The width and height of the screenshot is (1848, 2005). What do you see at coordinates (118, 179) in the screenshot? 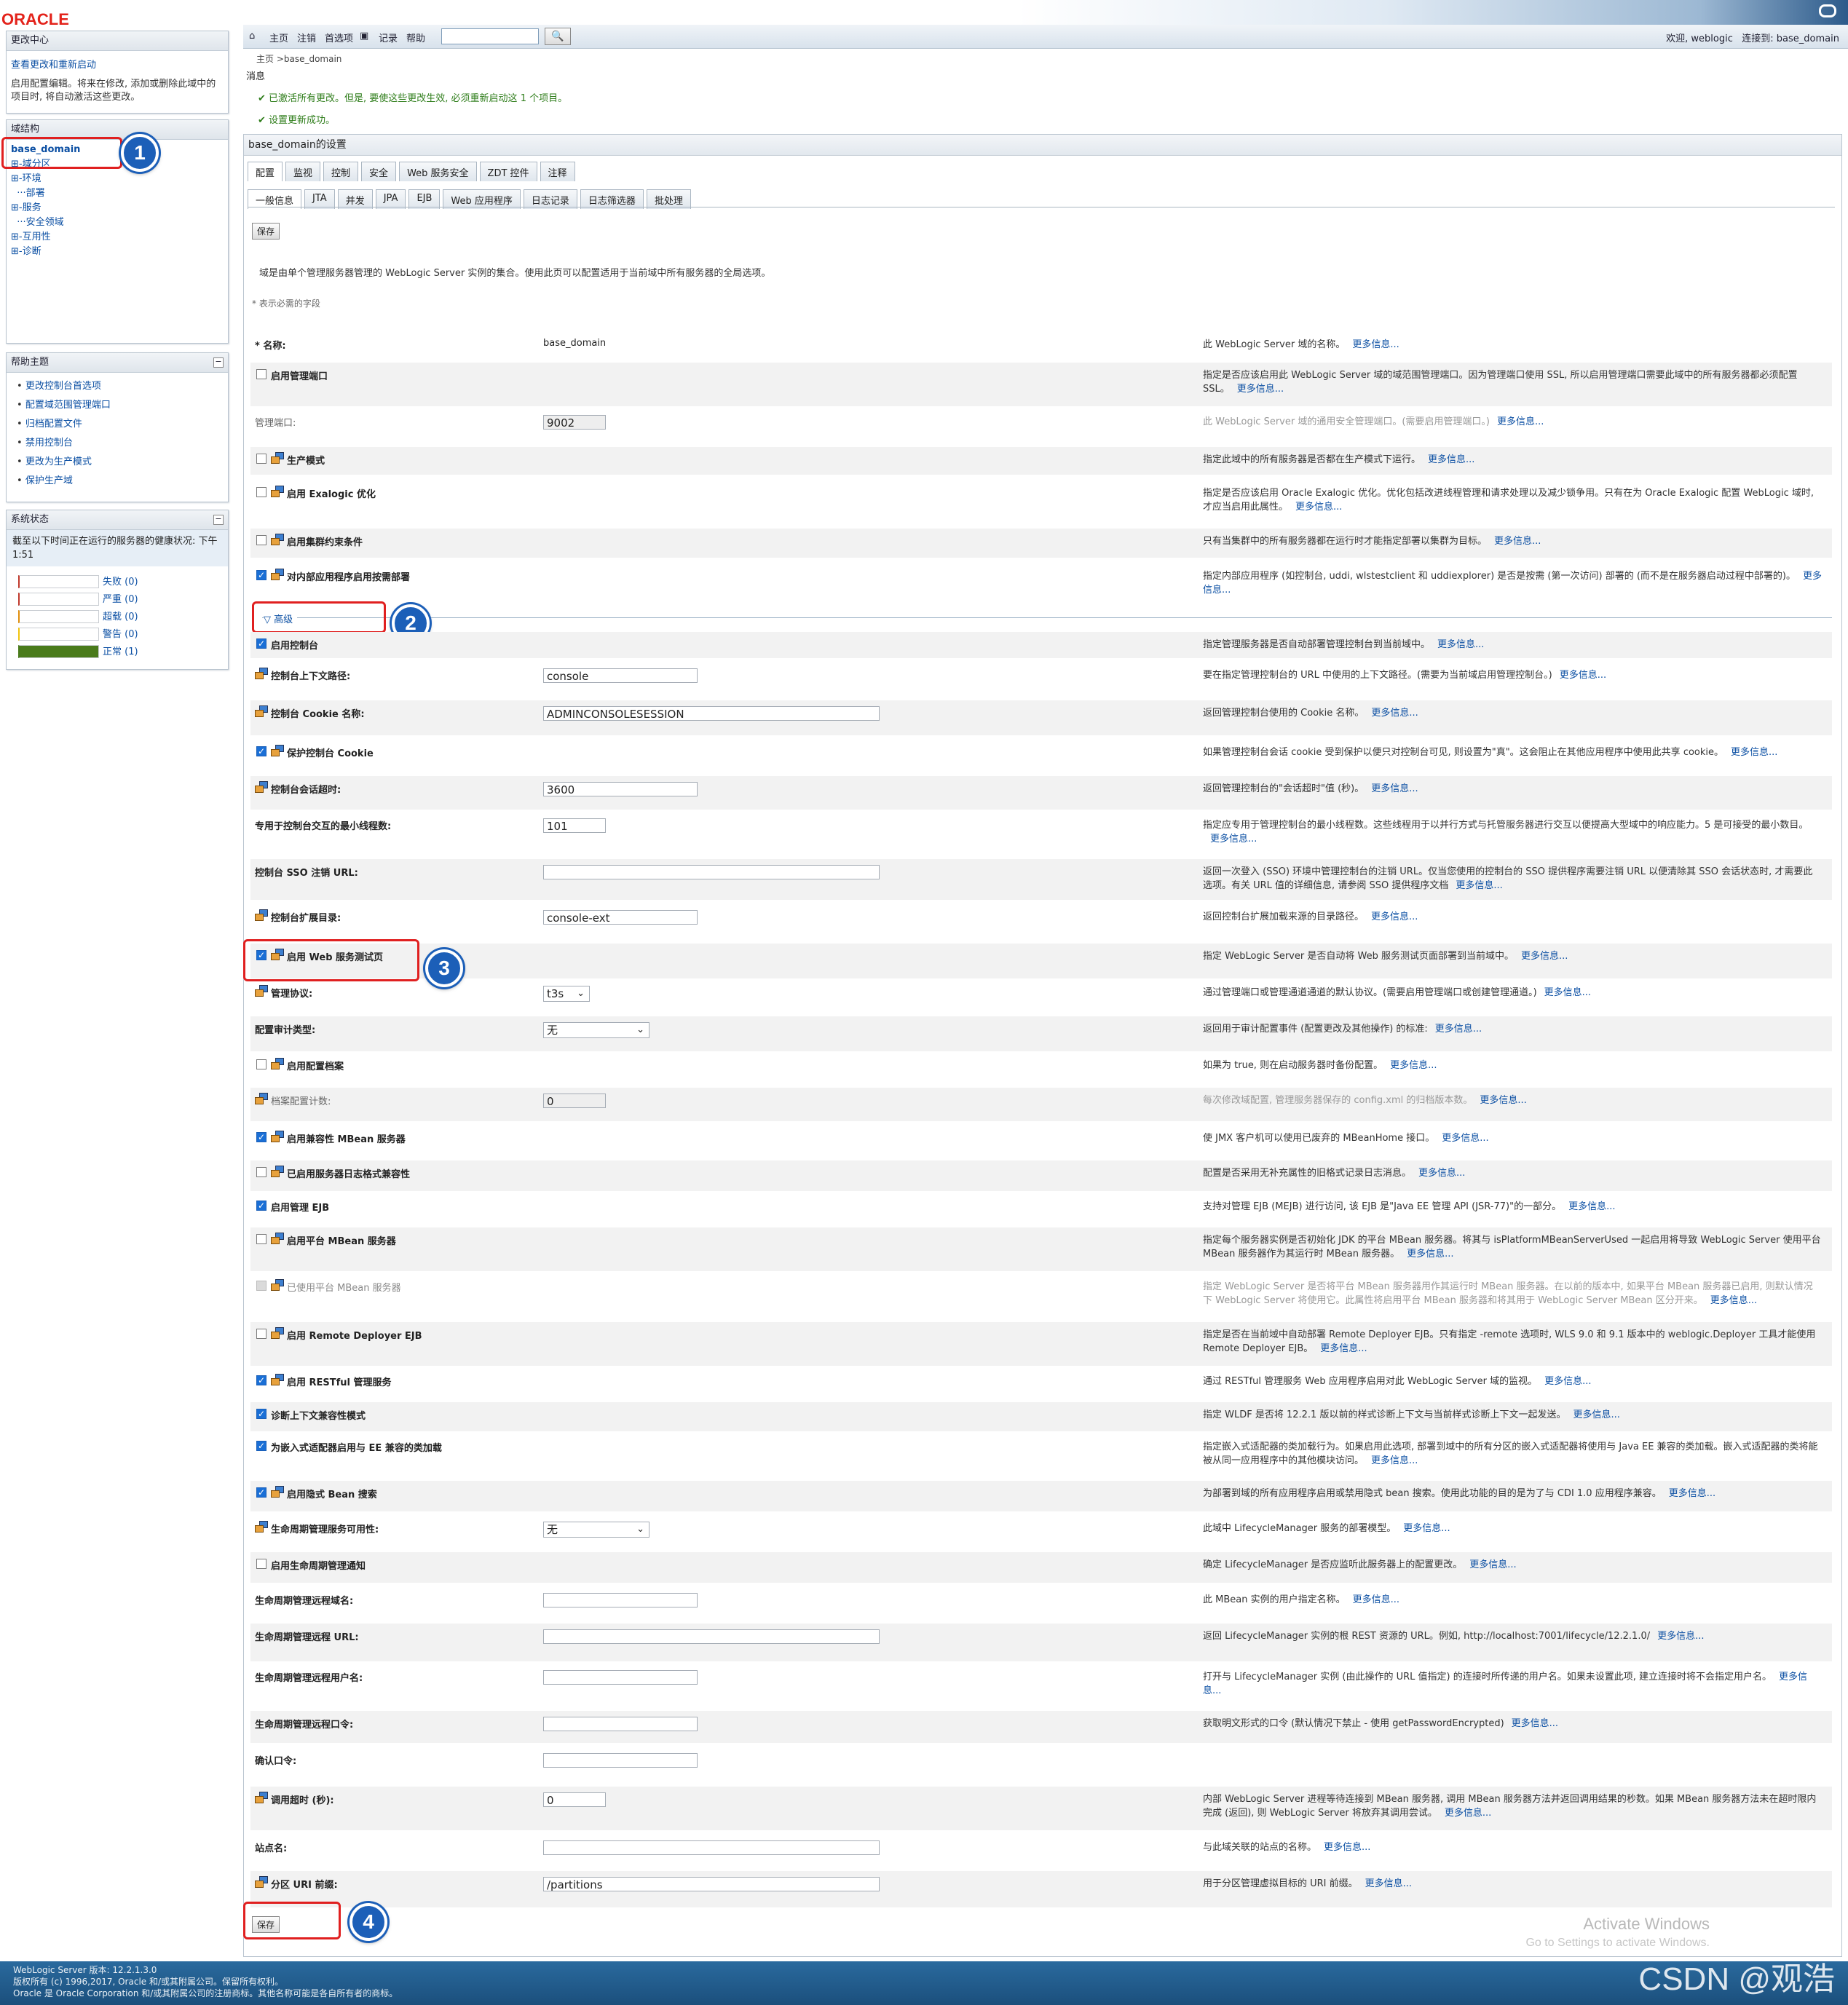
I see `tree-item-environment: ⊞-环境` at bounding box center [118, 179].